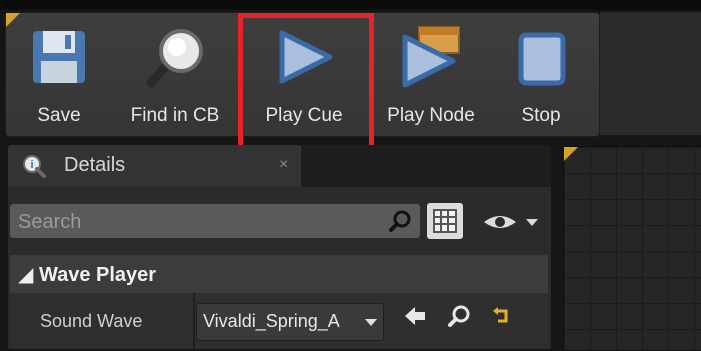 This screenshot has width=701, height=351. Describe the element at coordinates (154, 166) in the screenshot. I see `tab-details: i Details ×` at that location.